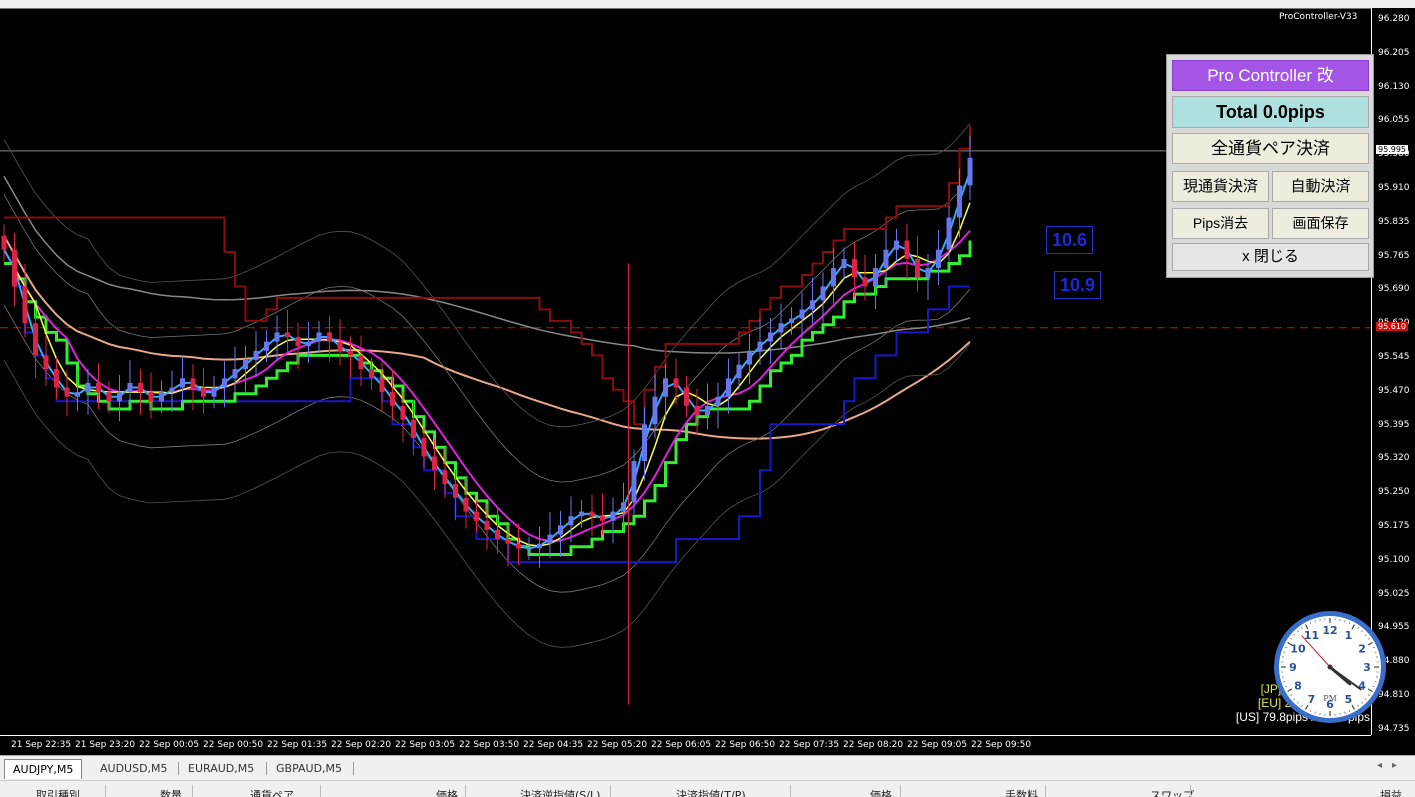 The height and width of the screenshot is (797, 1415). What do you see at coordinates (309, 768) in the screenshot?
I see `tab-gbpaud: GBPAUD,M5` at bounding box center [309, 768].